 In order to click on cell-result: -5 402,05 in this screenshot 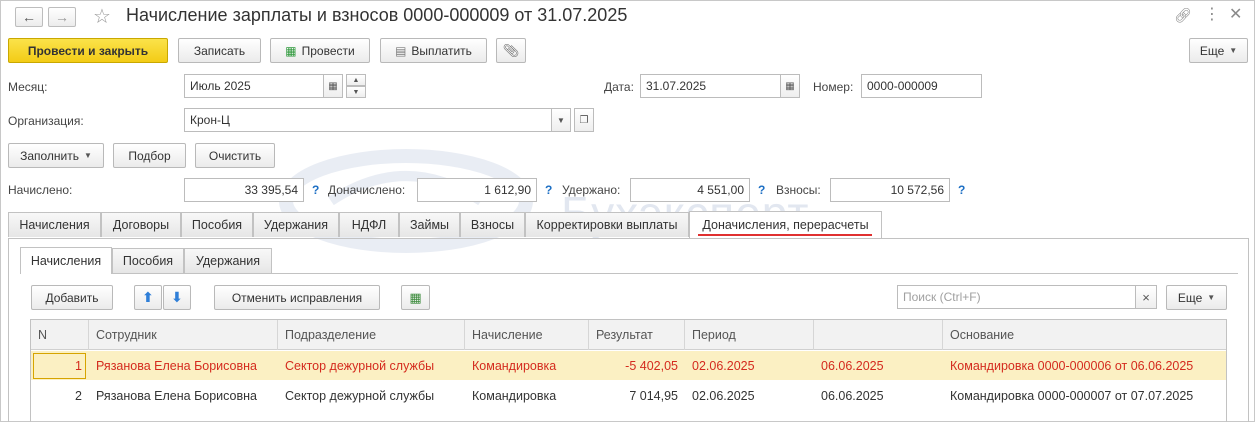, I will do `click(651, 365)`.